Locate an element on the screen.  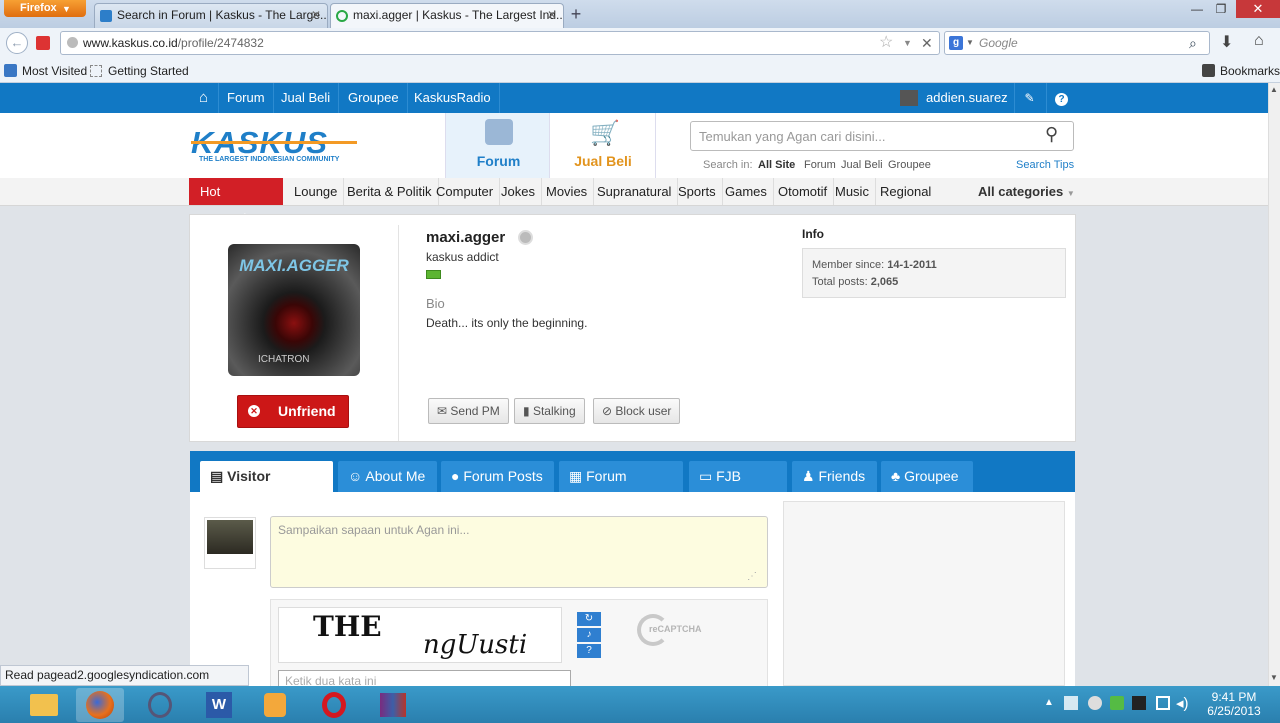
all-categories-label: All categories is located at coordinates (1021, 191).